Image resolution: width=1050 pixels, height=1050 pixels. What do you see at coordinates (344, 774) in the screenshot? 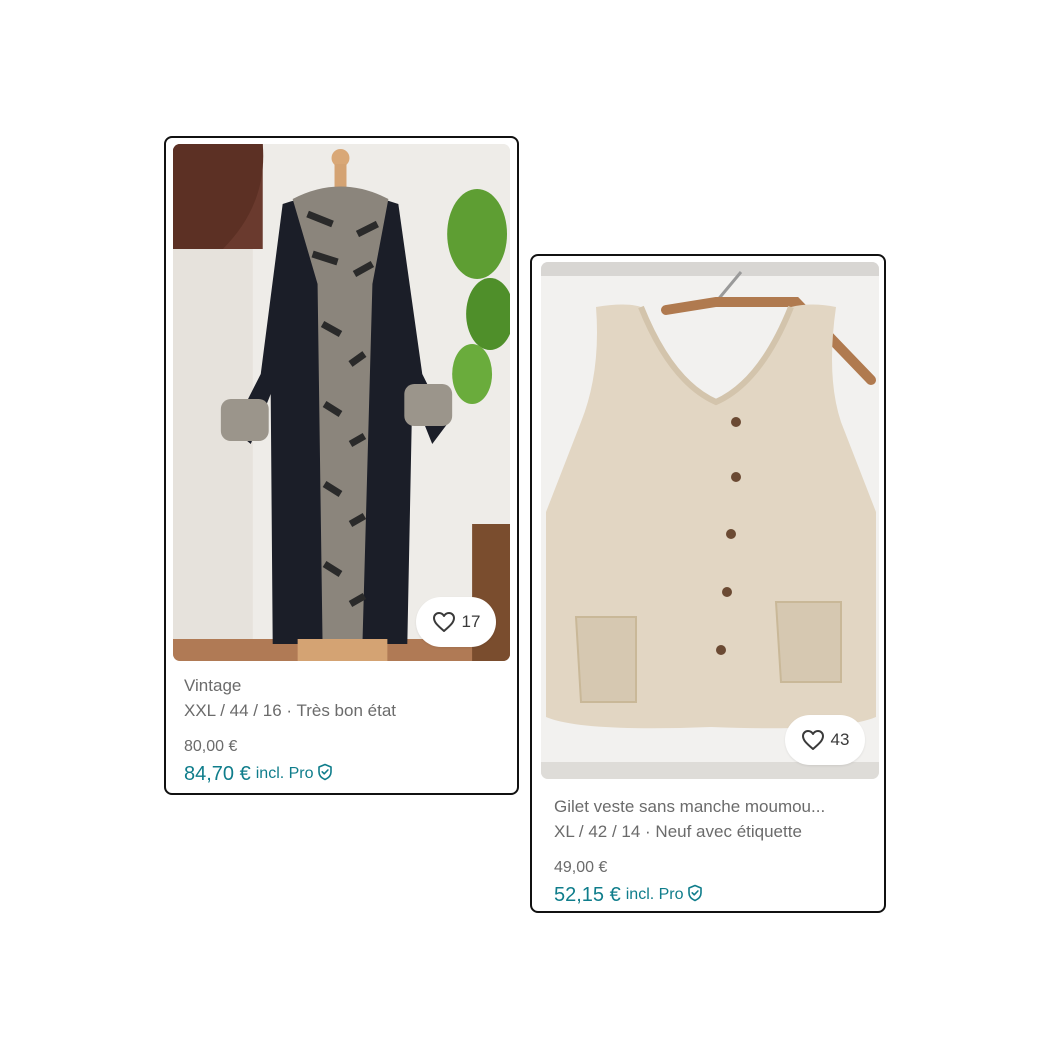
I see `pro-price-row: 84,70 € incl. Pro` at bounding box center [344, 774].